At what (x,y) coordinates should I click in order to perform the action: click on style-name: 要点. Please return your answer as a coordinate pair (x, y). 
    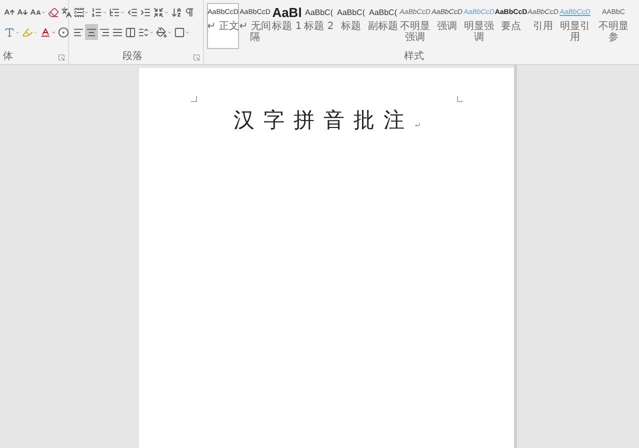
    Looking at the image, I should click on (511, 26).